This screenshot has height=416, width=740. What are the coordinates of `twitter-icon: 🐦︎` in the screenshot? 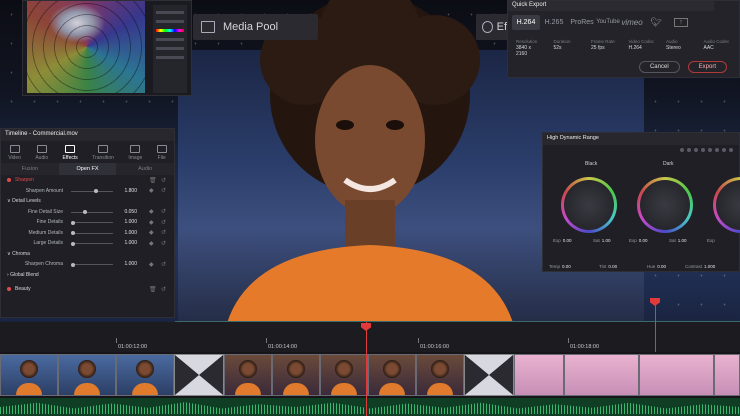 It's located at (656, 22).